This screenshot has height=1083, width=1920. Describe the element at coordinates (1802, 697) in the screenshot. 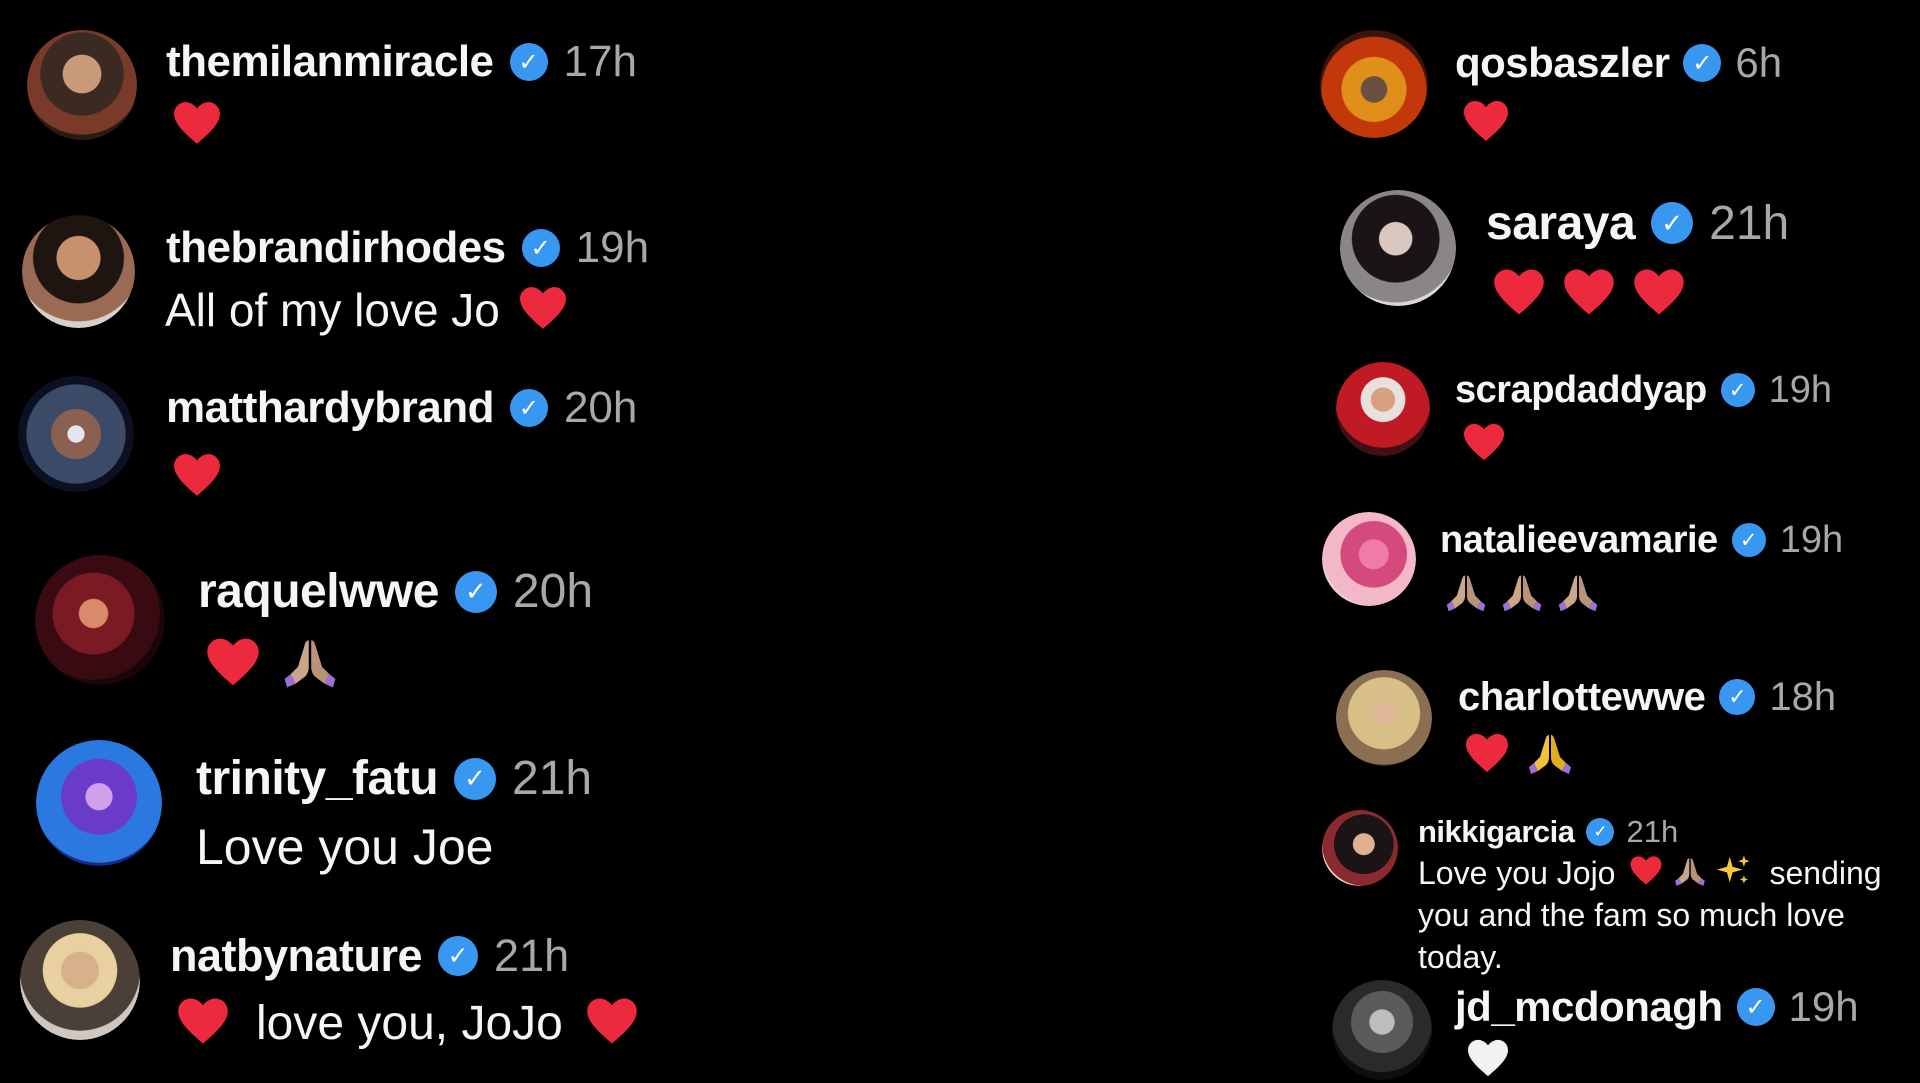

I see `timestamp: 18h` at that location.